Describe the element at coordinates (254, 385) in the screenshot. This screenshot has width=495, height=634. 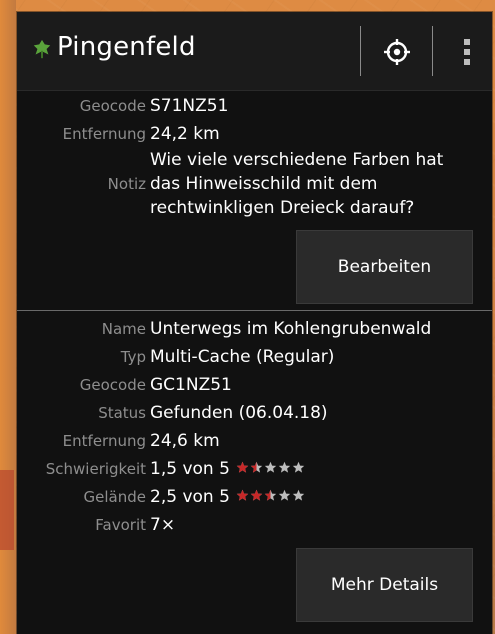
I see `detail-row-geocode: Geocode GC1NZ51` at that location.